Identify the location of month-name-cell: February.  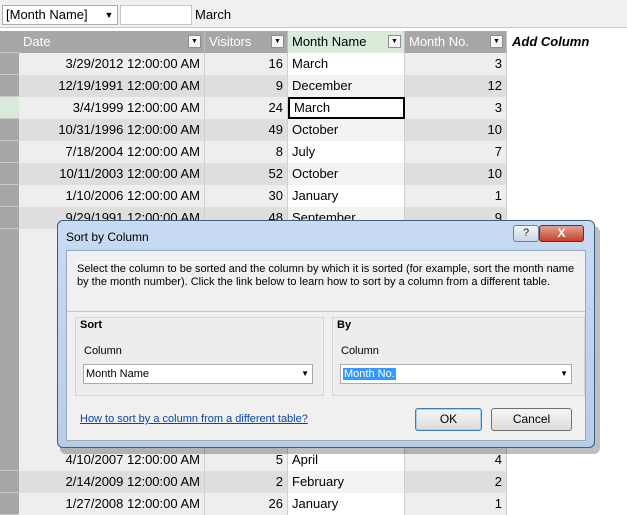
(346, 482).